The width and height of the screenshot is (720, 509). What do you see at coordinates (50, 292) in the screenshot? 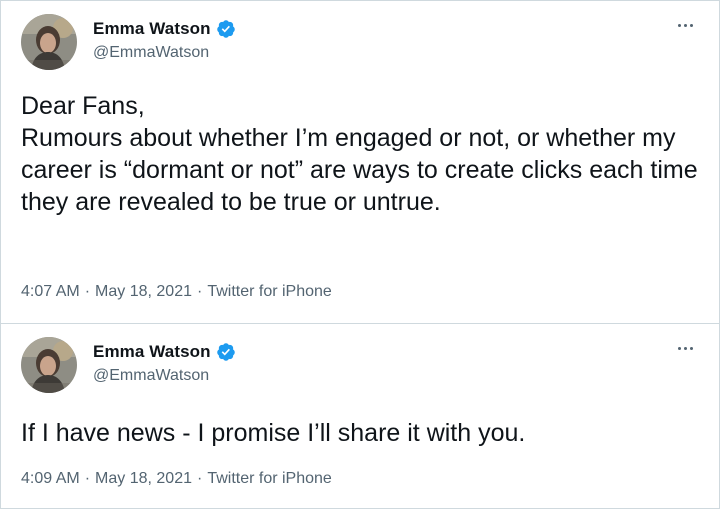
I see `tweet-time: 4:07 AM` at bounding box center [50, 292].